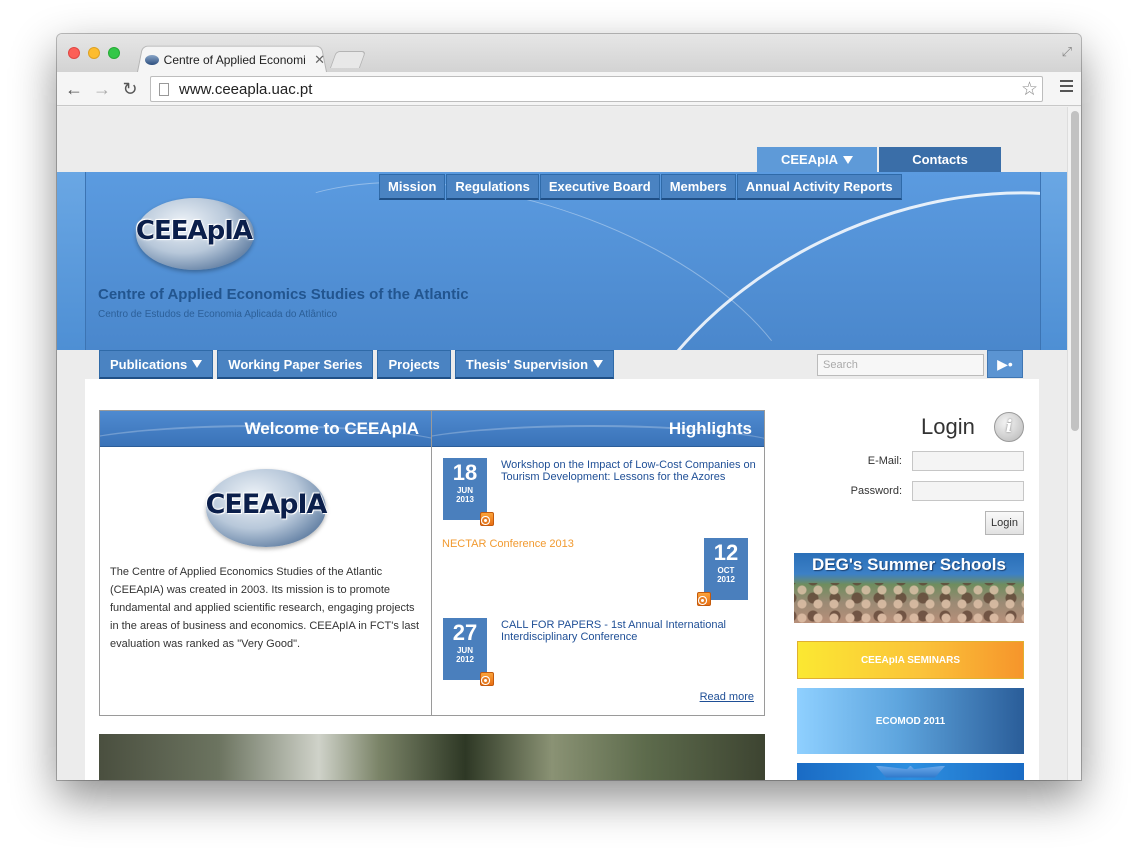  Describe the element at coordinates (130, 89) in the screenshot. I see `reload-icon: ↻` at that location.